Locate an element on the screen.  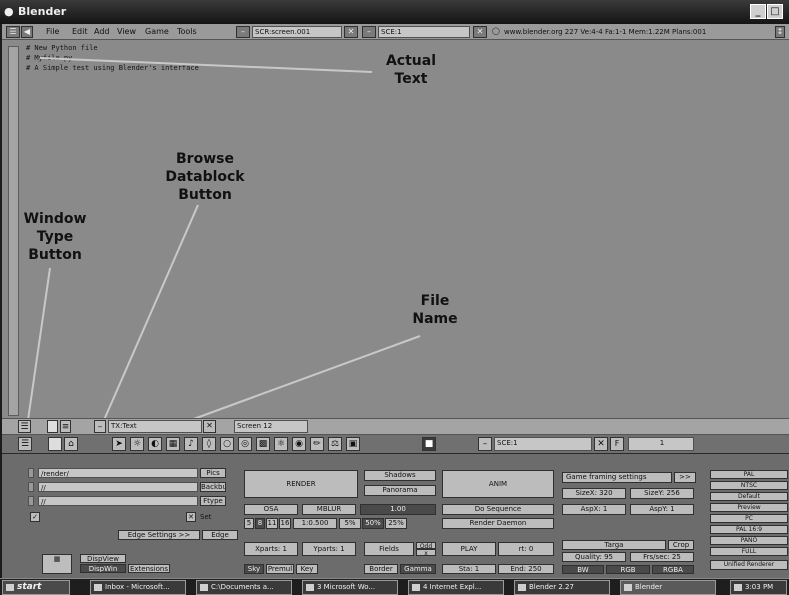
screen-browse-icon: – is located at coordinates (243, 32).